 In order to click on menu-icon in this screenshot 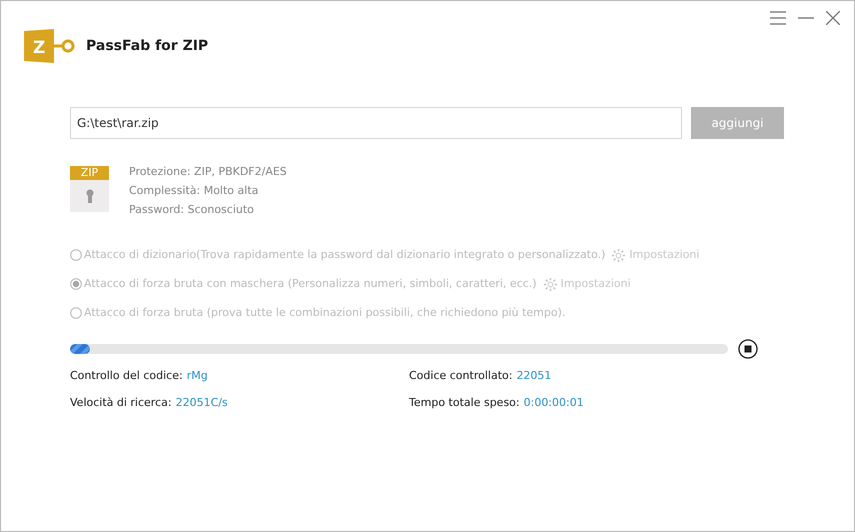, I will do `click(778, 18)`.